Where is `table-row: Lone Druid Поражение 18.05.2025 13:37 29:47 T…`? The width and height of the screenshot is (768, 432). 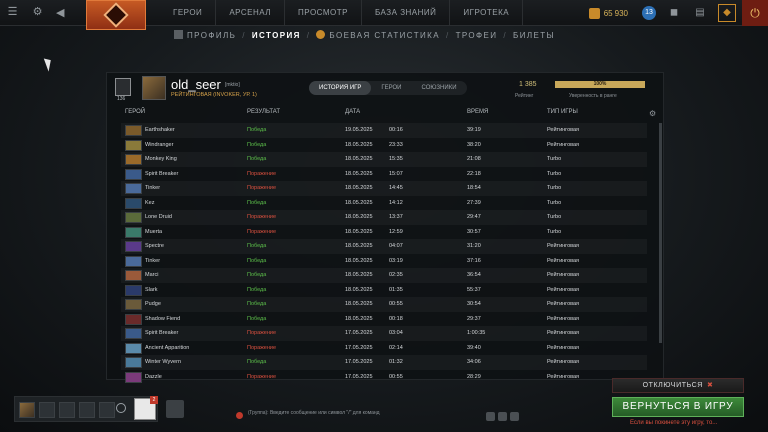
table-row: Lone Druid Поражение 18.05.2025 13:37 29:47 T… is located at coordinates (384, 217).